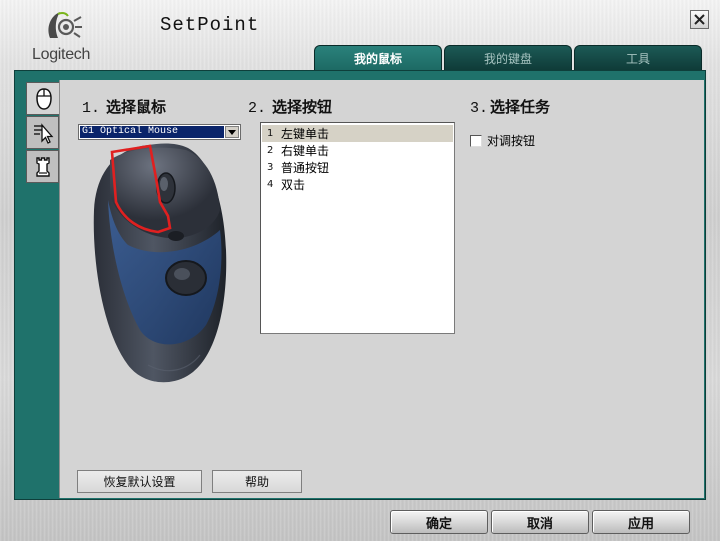  I want to click on mouse-icon, so click(44, 98).